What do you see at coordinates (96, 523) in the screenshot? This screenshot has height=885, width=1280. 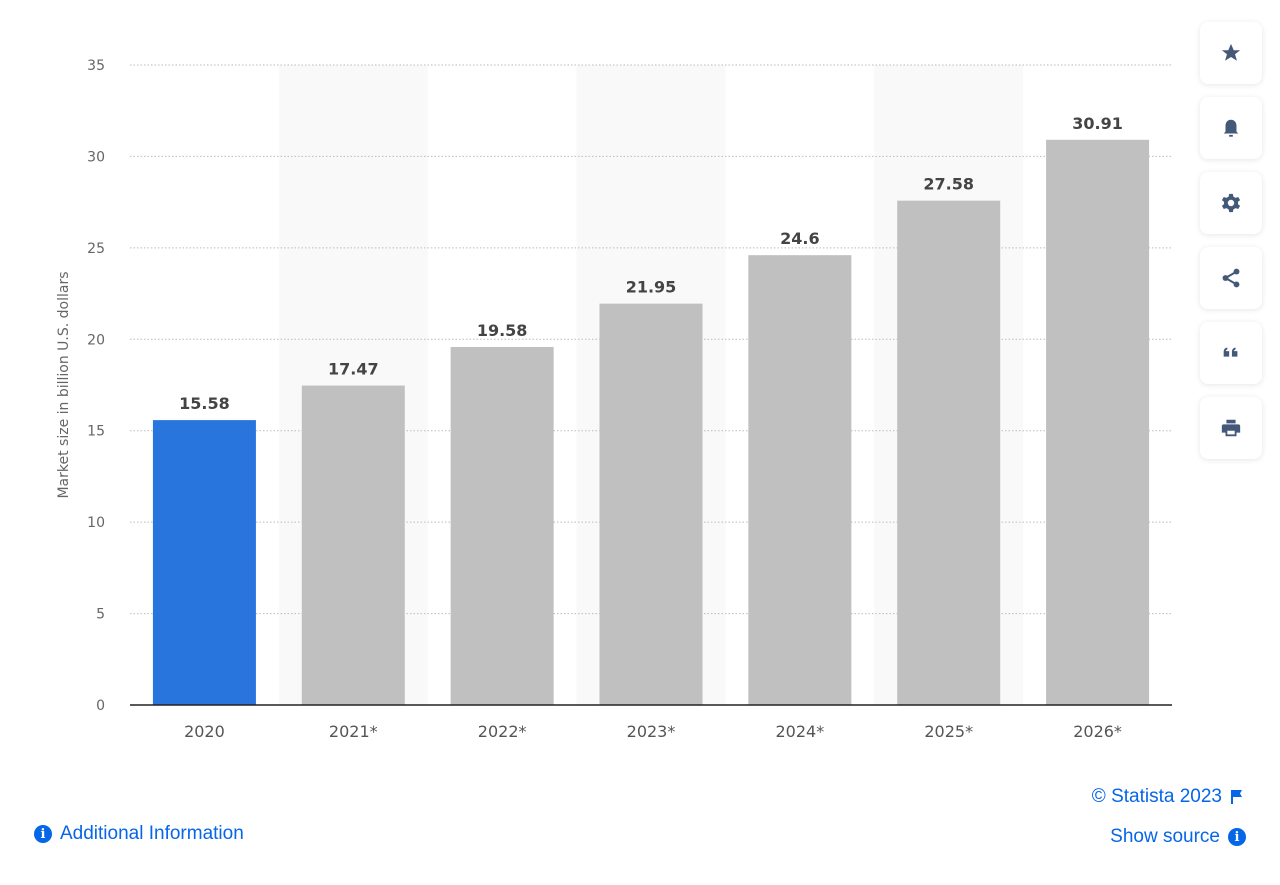 I see `y-tick-label: 10` at bounding box center [96, 523].